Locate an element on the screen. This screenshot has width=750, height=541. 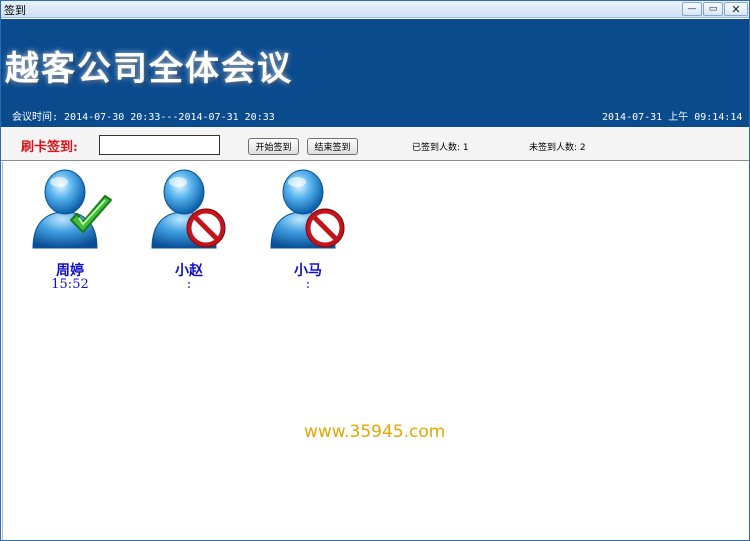
end-sign-in-button: 结束签到 is located at coordinates (332, 146).